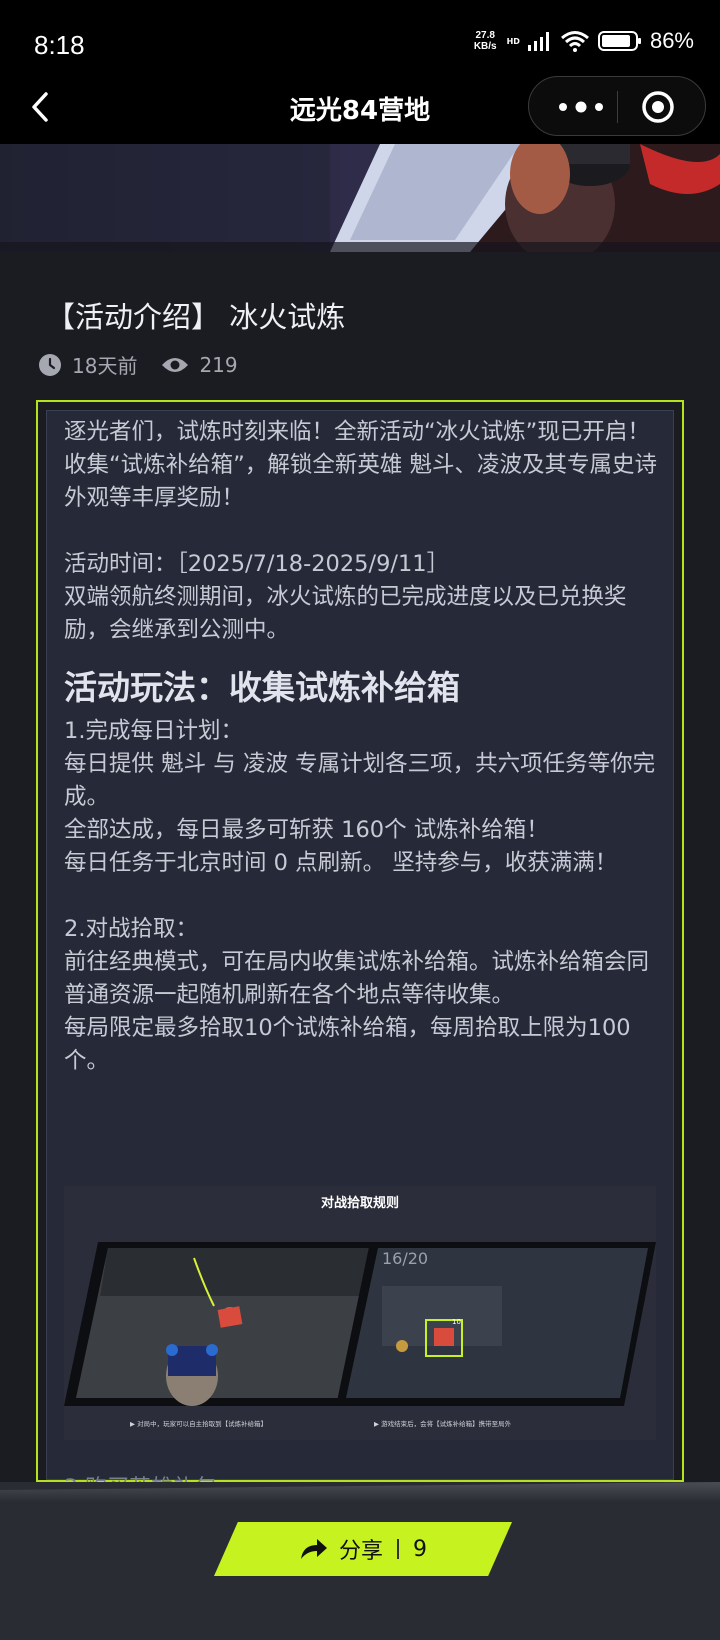  What do you see at coordinates (59, 45) in the screenshot?
I see `status-time: 8:18` at bounding box center [59, 45].